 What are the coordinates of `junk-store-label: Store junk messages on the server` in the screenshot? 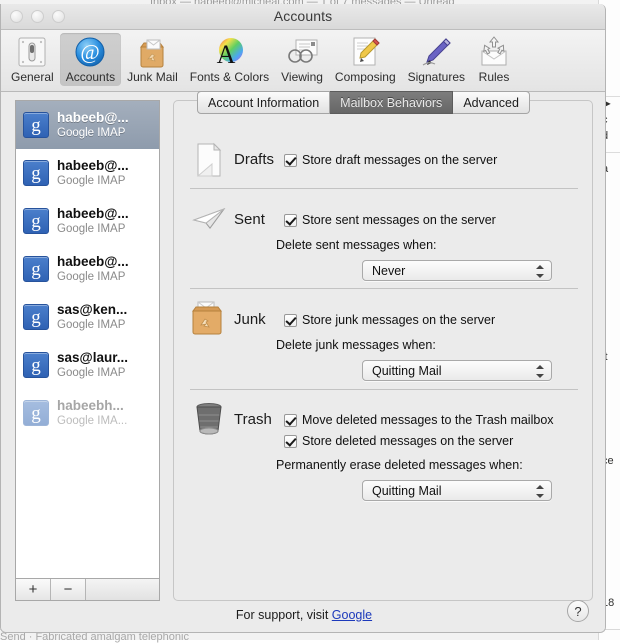 It's located at (398, 320).